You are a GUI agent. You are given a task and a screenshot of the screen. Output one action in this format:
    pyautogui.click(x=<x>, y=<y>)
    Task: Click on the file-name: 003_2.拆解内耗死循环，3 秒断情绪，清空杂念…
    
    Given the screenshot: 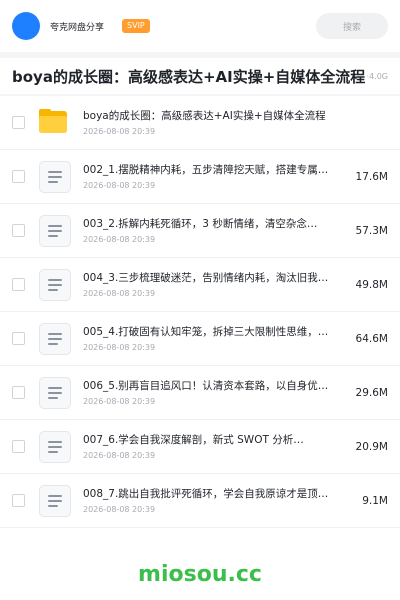 What is the action you would take?
    pyautogui.click(x=200, y=223)
    